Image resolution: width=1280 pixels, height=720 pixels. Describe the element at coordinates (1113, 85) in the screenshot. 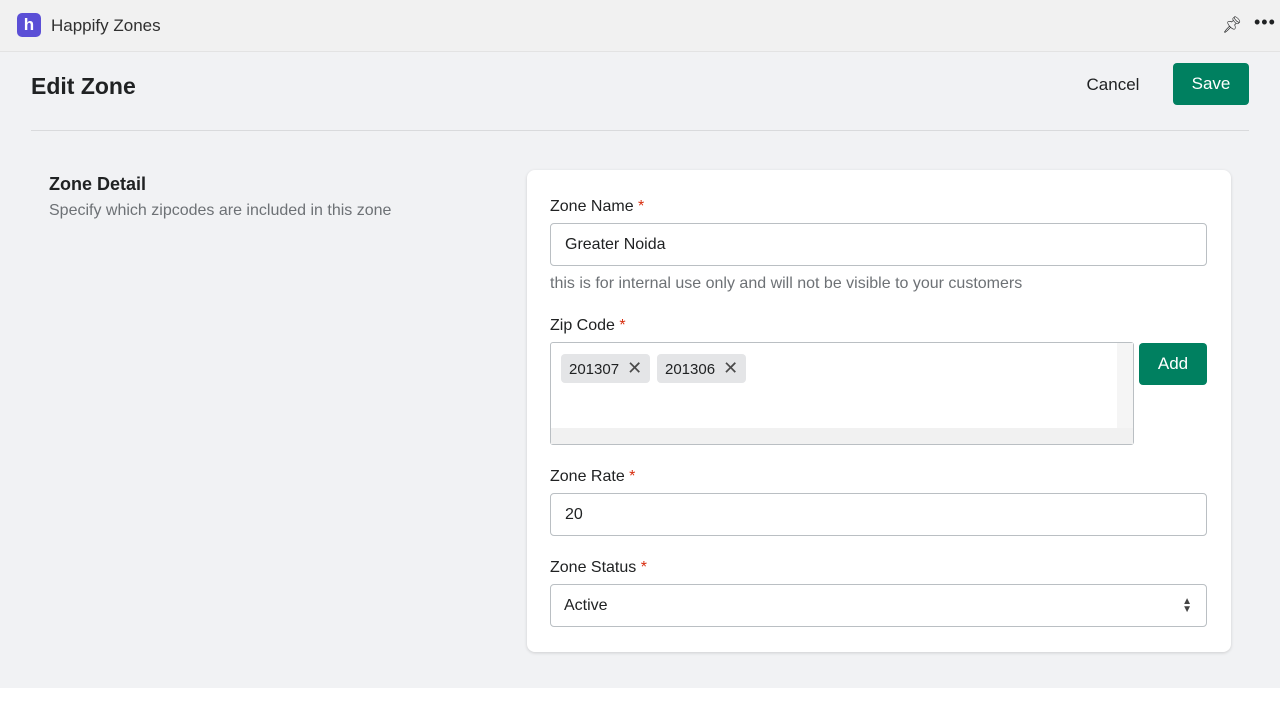

I see `cancel-button: Cancel` at that location.